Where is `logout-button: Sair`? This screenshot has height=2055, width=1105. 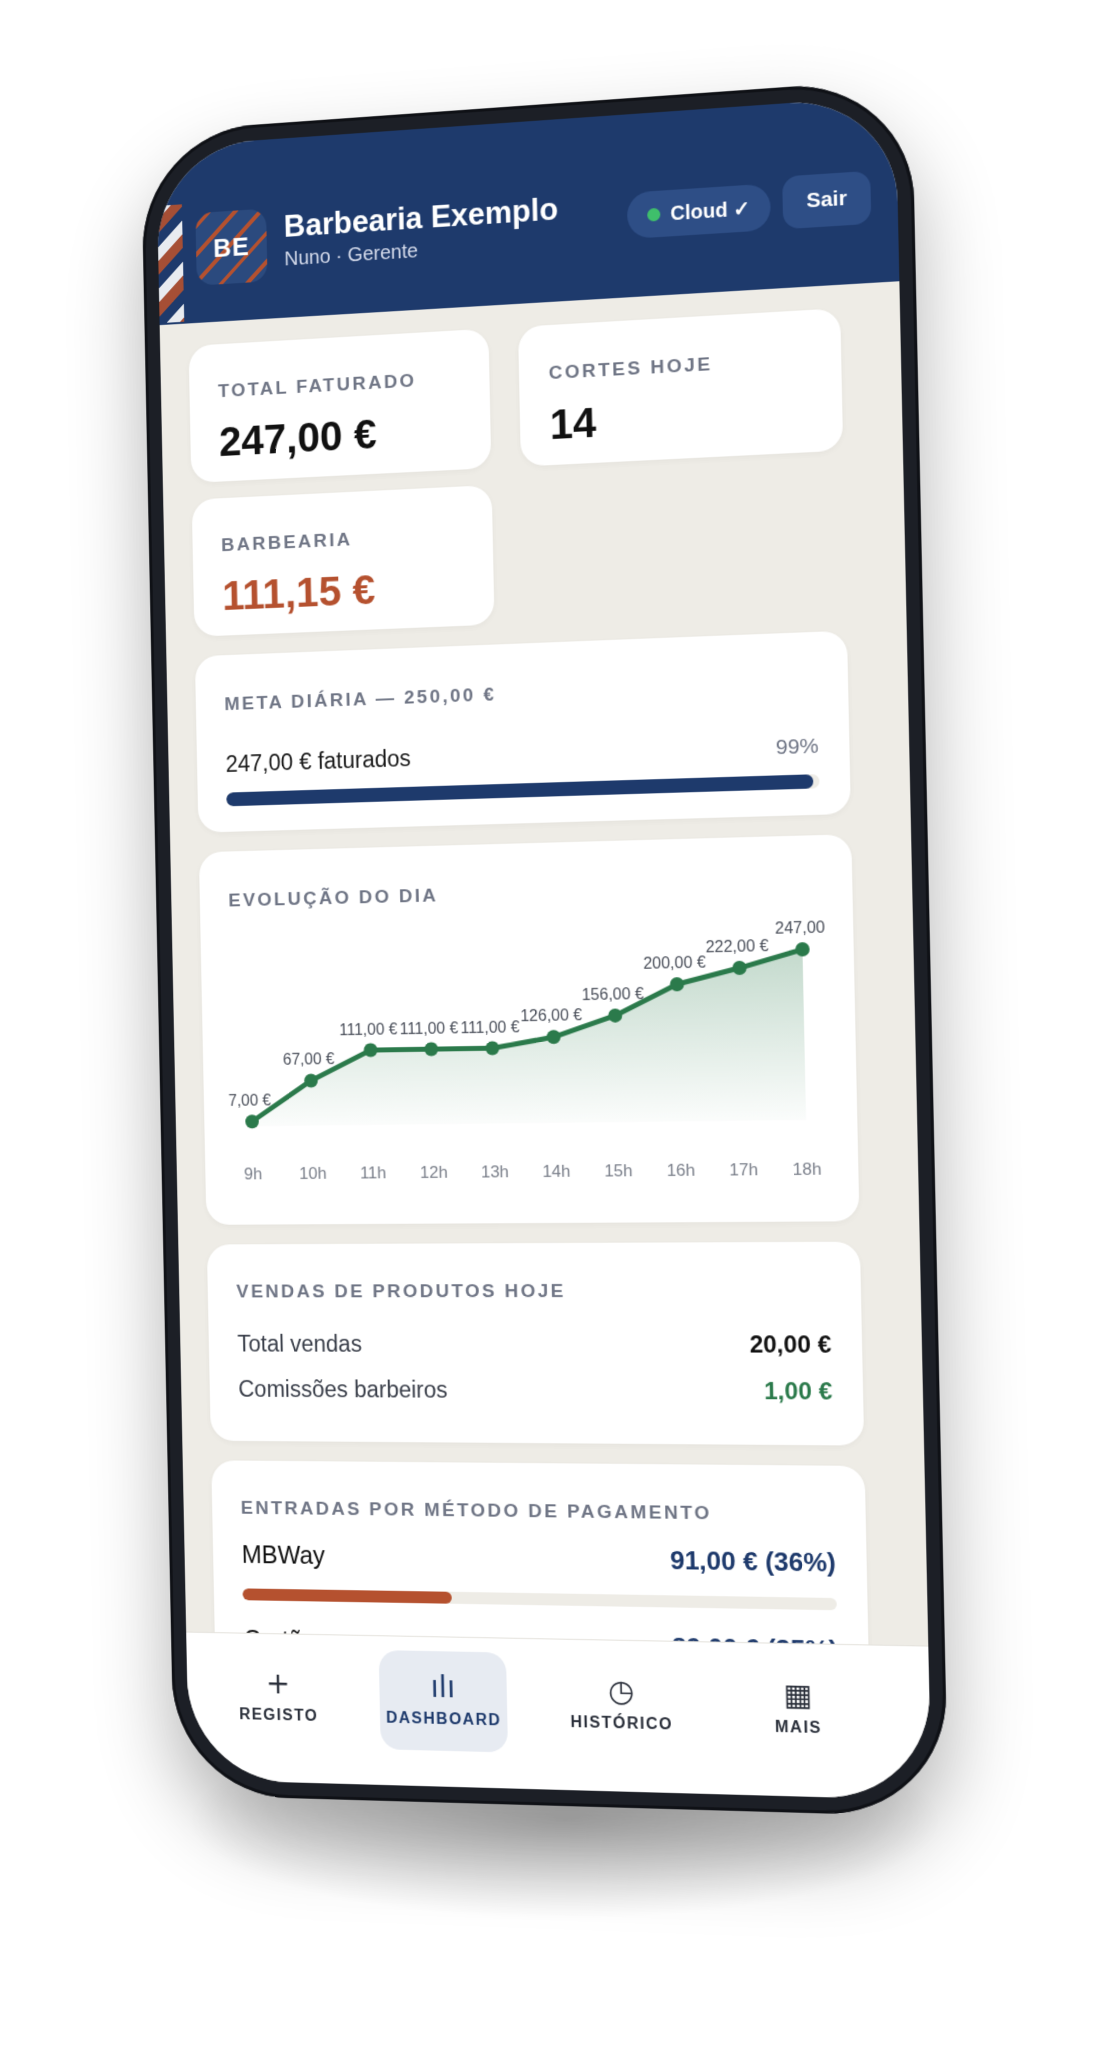
logout-button: Sair is located at coordinates (827, 200).